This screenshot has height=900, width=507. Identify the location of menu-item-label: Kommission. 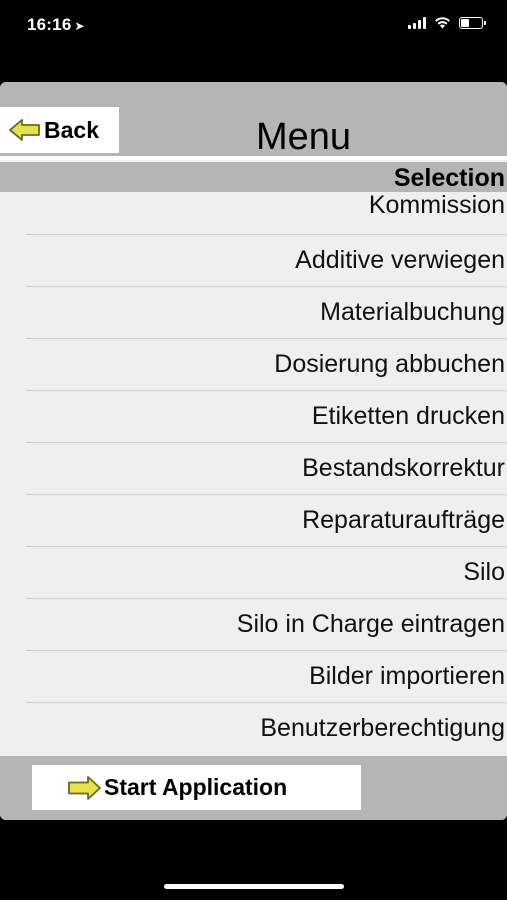
(436, 205).